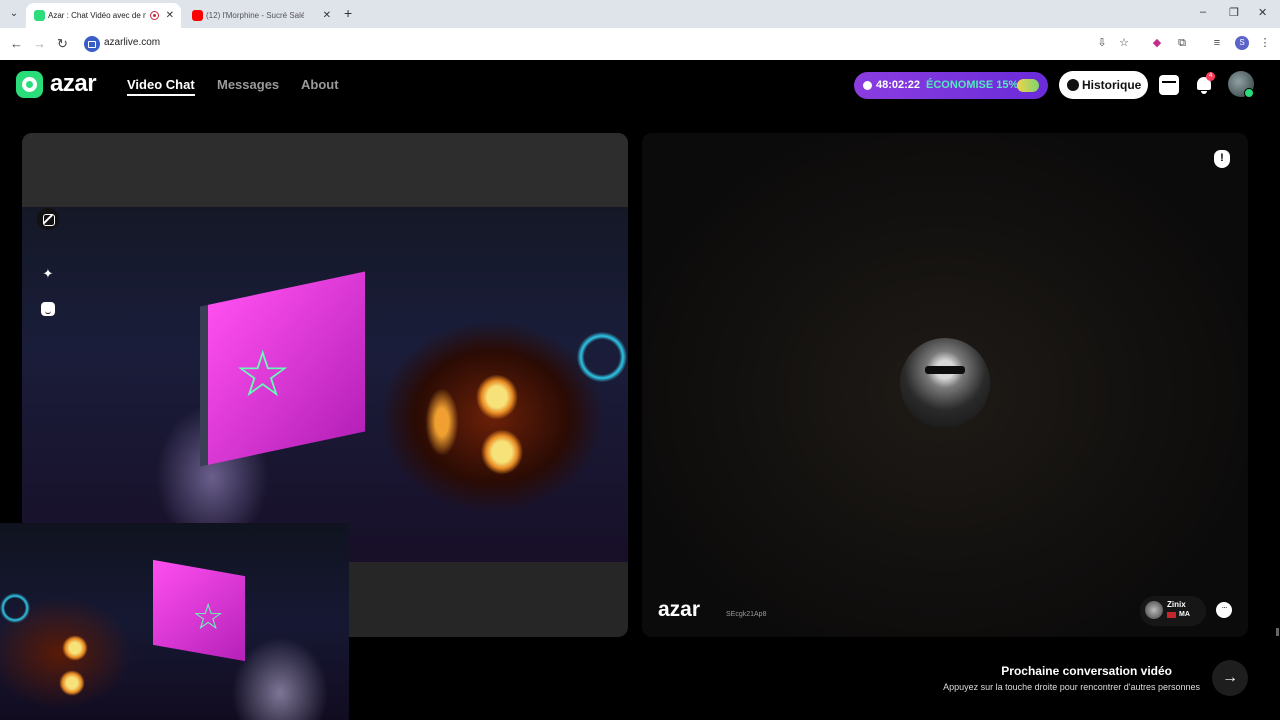 This screenshot has height=720, width=1280. Describe the element at coordinates (48, 274) in the screenshot. I see `magic-wand-icon: ✦` at that location.